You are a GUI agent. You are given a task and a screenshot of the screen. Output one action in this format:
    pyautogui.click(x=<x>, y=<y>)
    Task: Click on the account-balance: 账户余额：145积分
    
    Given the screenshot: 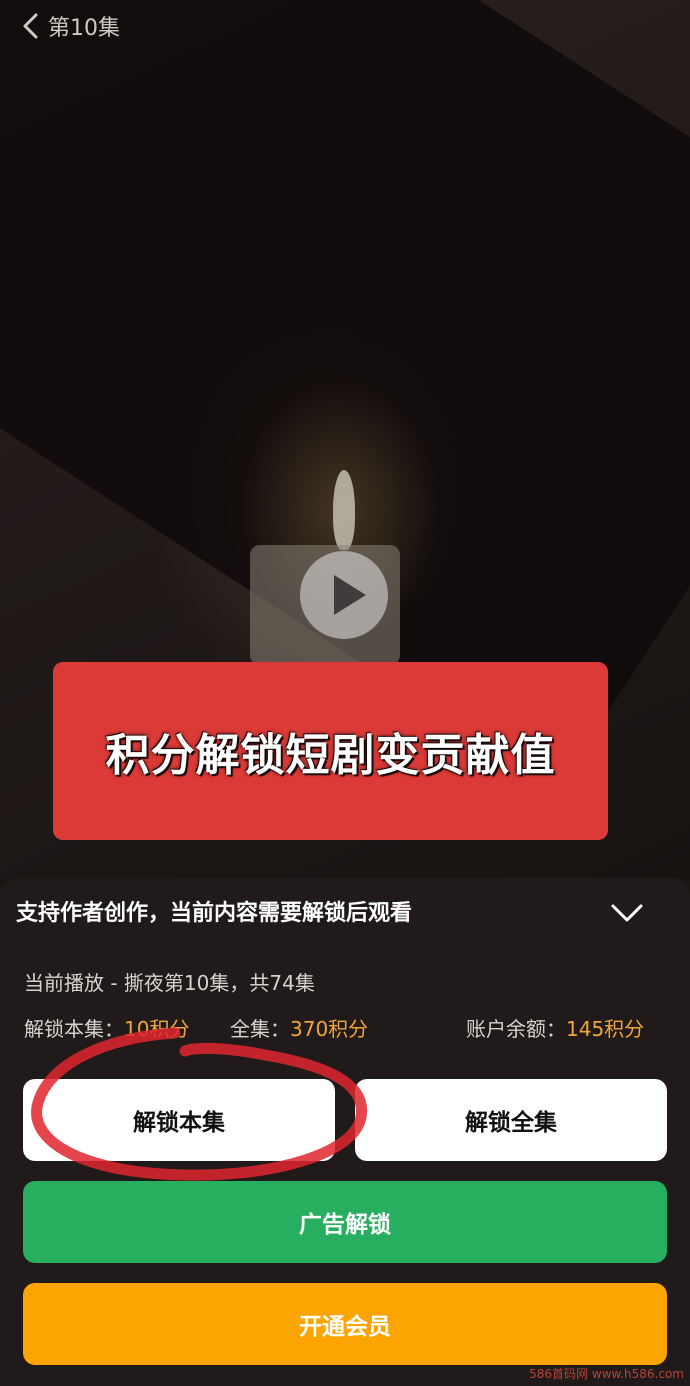 What is the action you would take?
    pyautogui.click(x=555, y=1027)
    